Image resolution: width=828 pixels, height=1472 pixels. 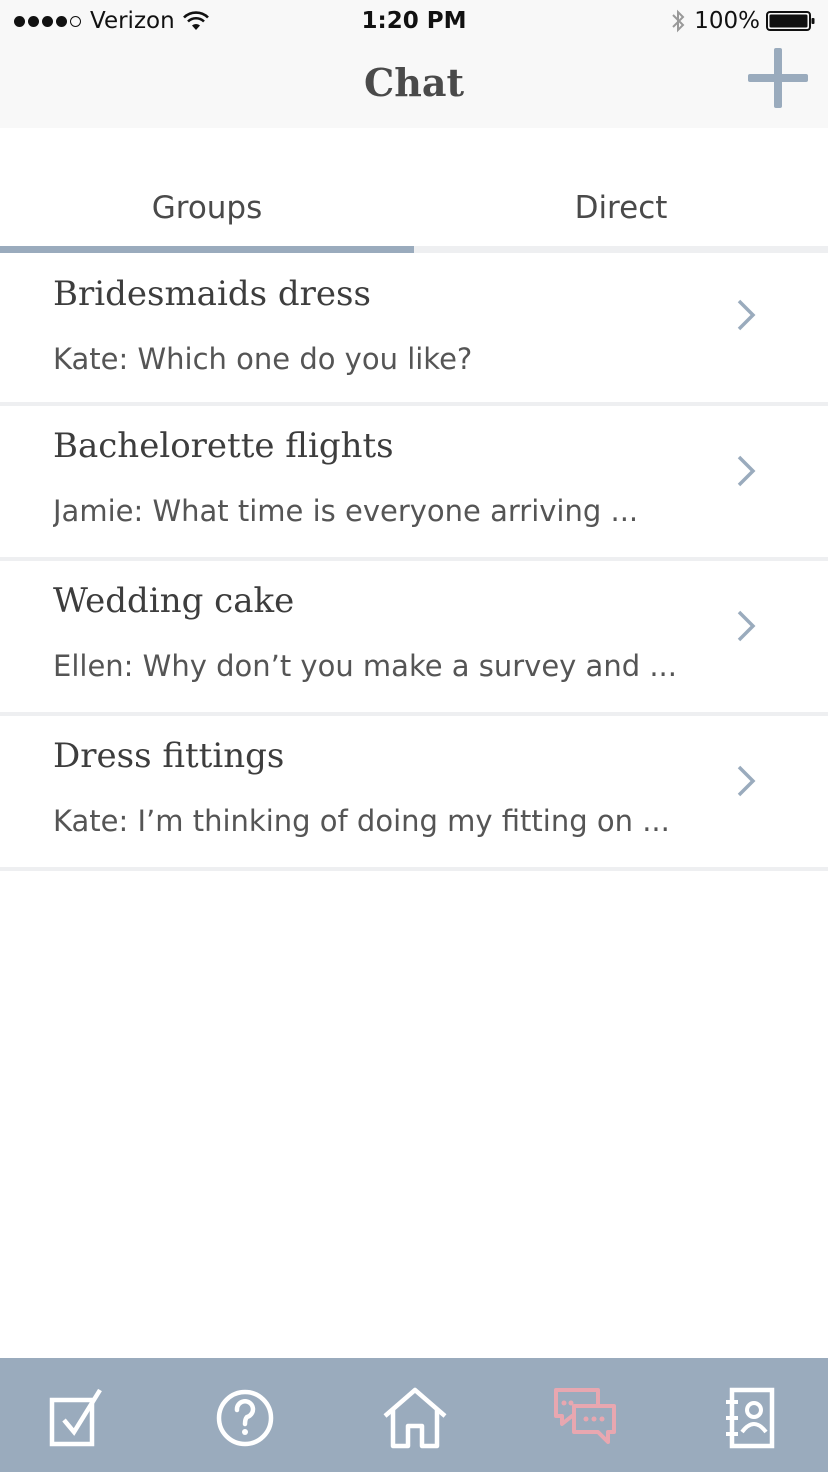 I want to click on chat-icon, so click(x=585, y=1418).